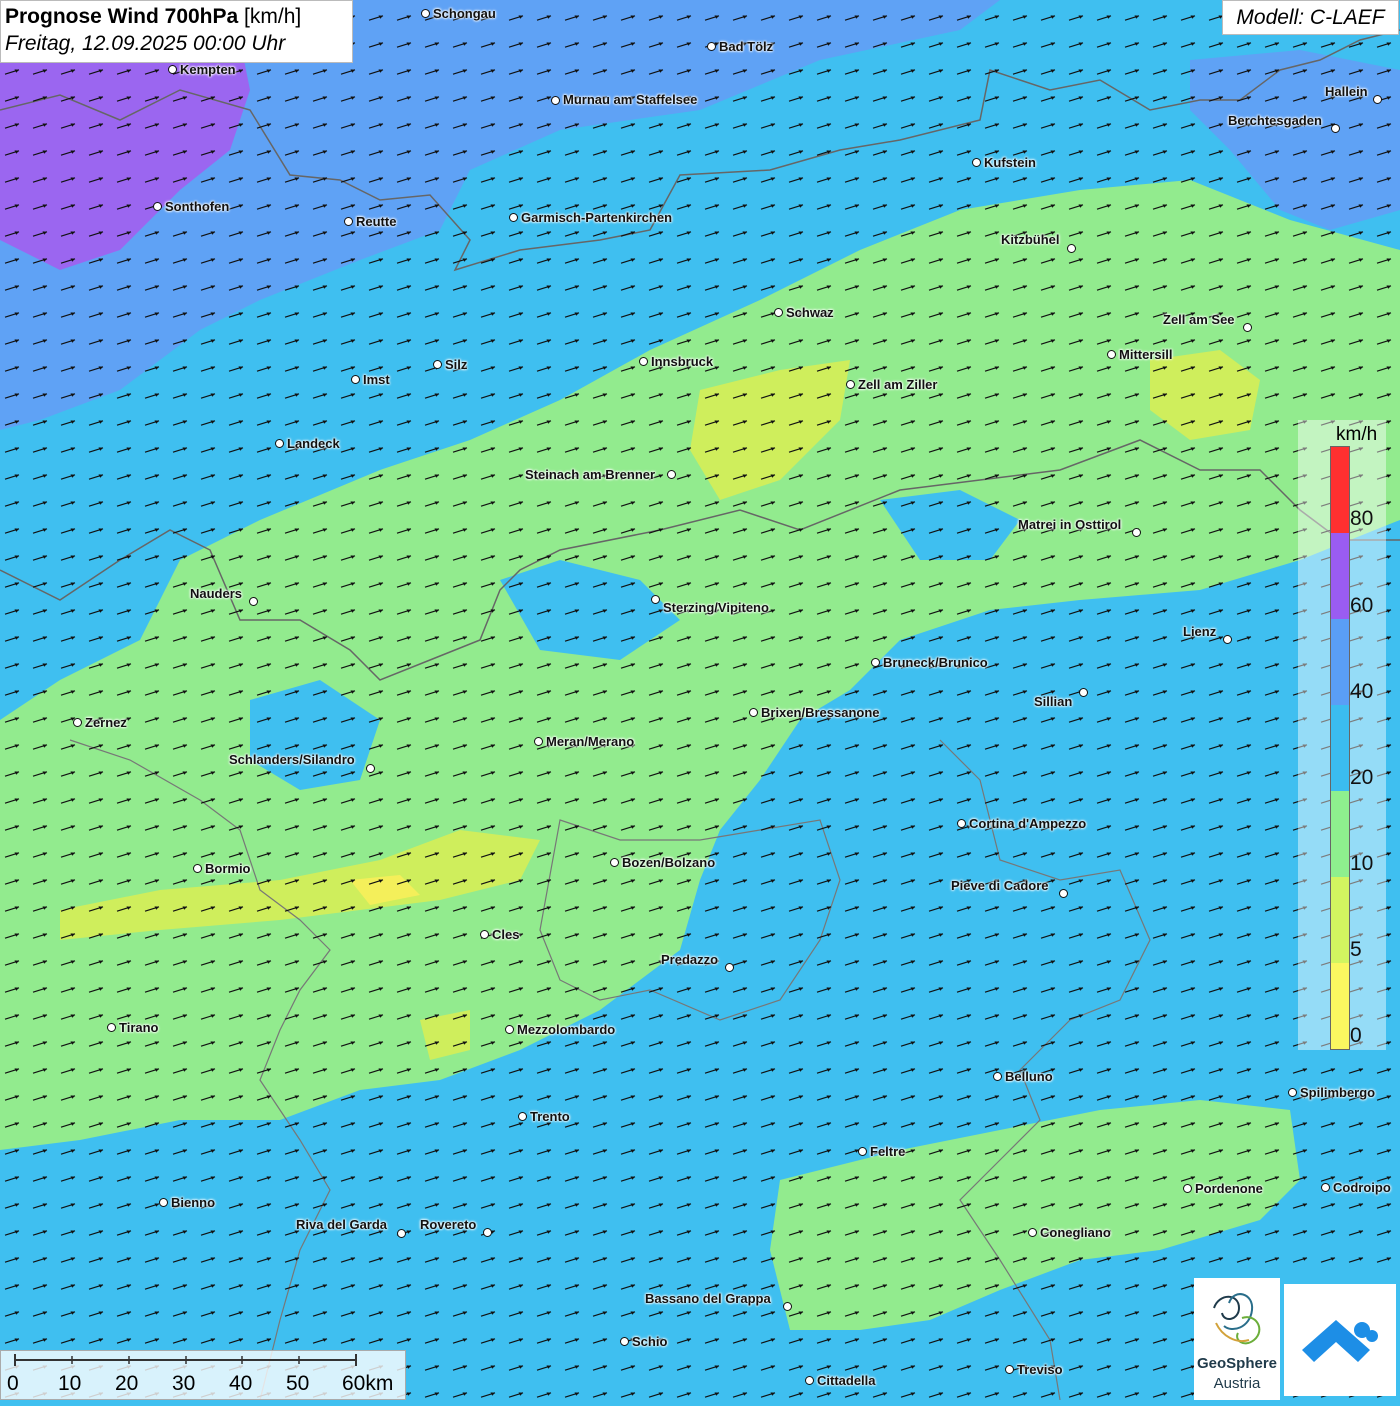 Image resolution: width=1400 pixels, height=1406 pixels. What do you see at coordinates (228, 868) in the screenshot?
I see `city-label: Bormio` at bounding box center [228, 868].